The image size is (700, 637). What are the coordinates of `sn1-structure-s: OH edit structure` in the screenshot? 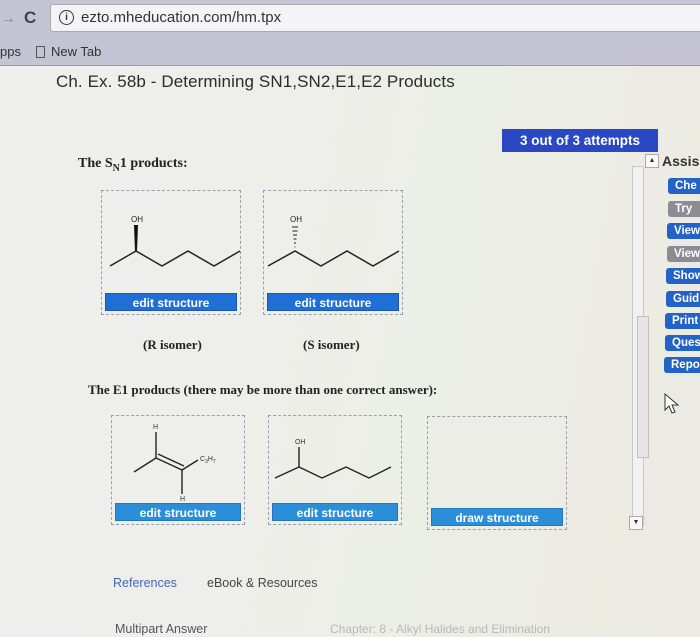 It's located at (333, 252).